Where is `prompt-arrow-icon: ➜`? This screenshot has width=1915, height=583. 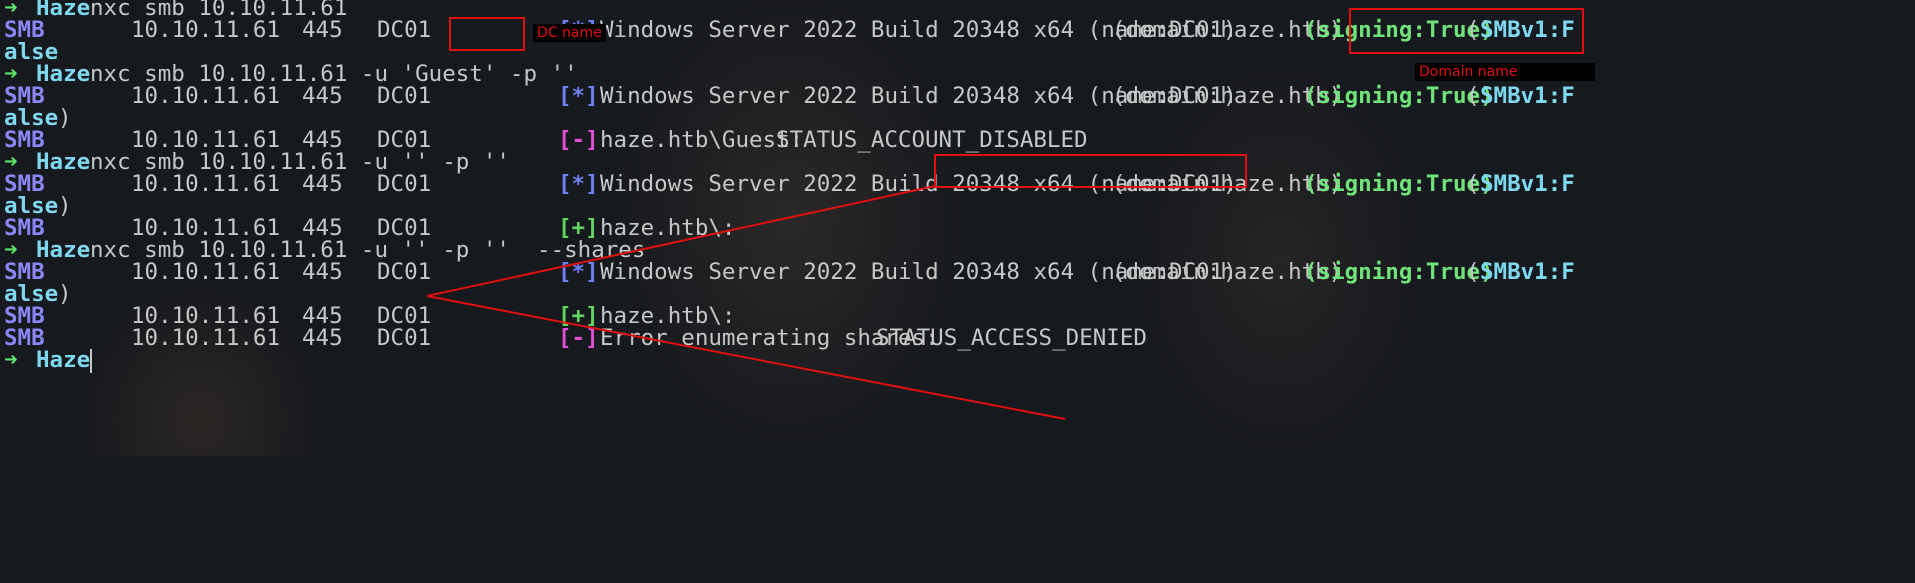 prompt-arrow-icon: ➜ is located at coordinates (11, 360).